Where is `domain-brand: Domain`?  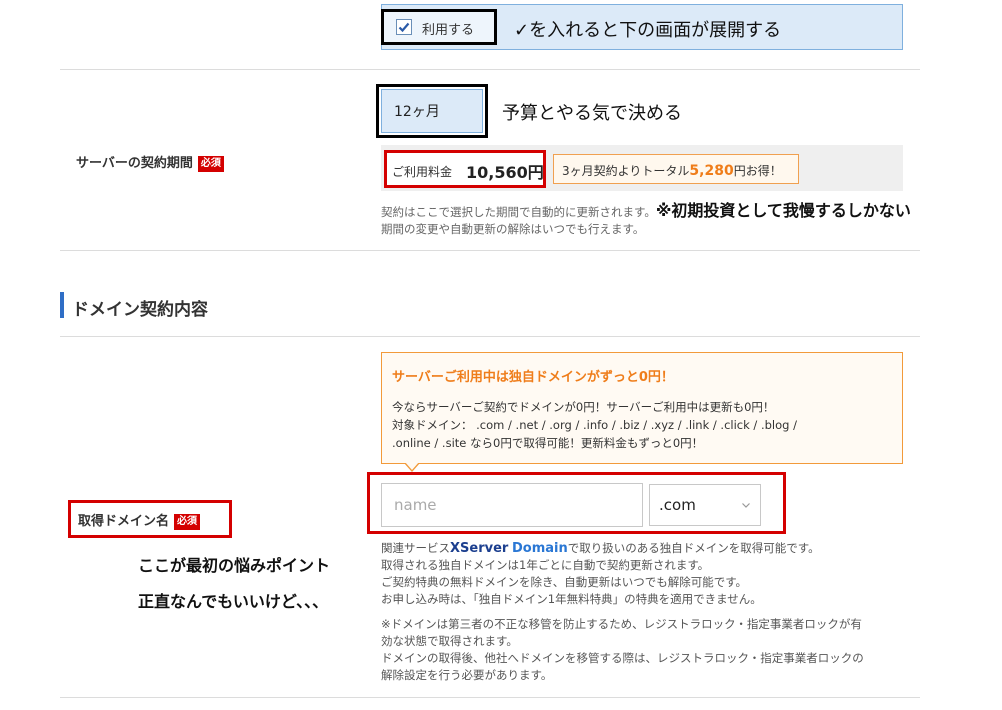 domain-brand: Domain is located at coordinates (539, 548).